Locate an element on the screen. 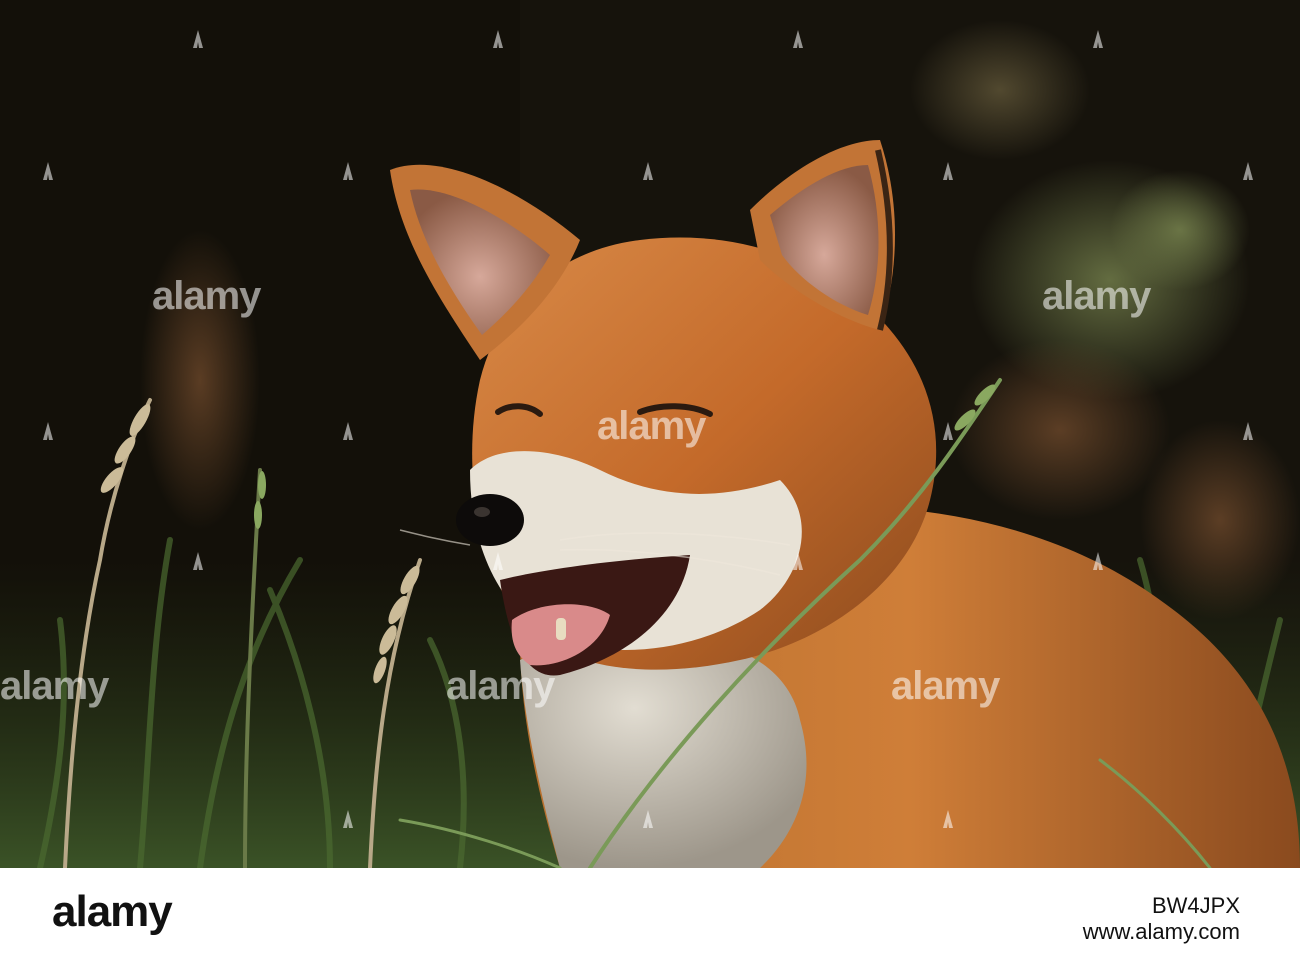 The image size is (1300, 956). alamy-logo: alamy is located at coordinates (112, 912).